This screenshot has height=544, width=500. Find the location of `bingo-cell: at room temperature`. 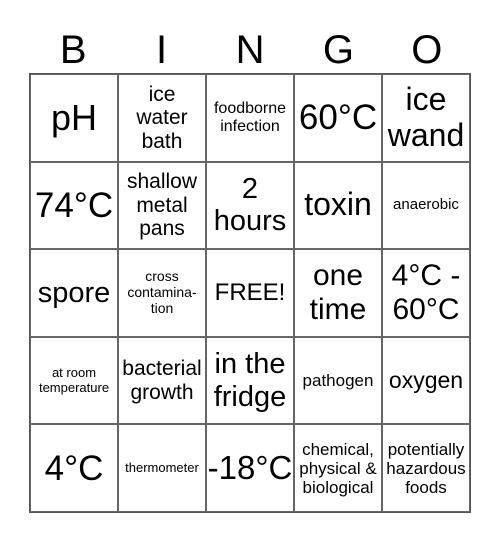

bingo-cell: at room temperature is located at coordinates (74, 380).